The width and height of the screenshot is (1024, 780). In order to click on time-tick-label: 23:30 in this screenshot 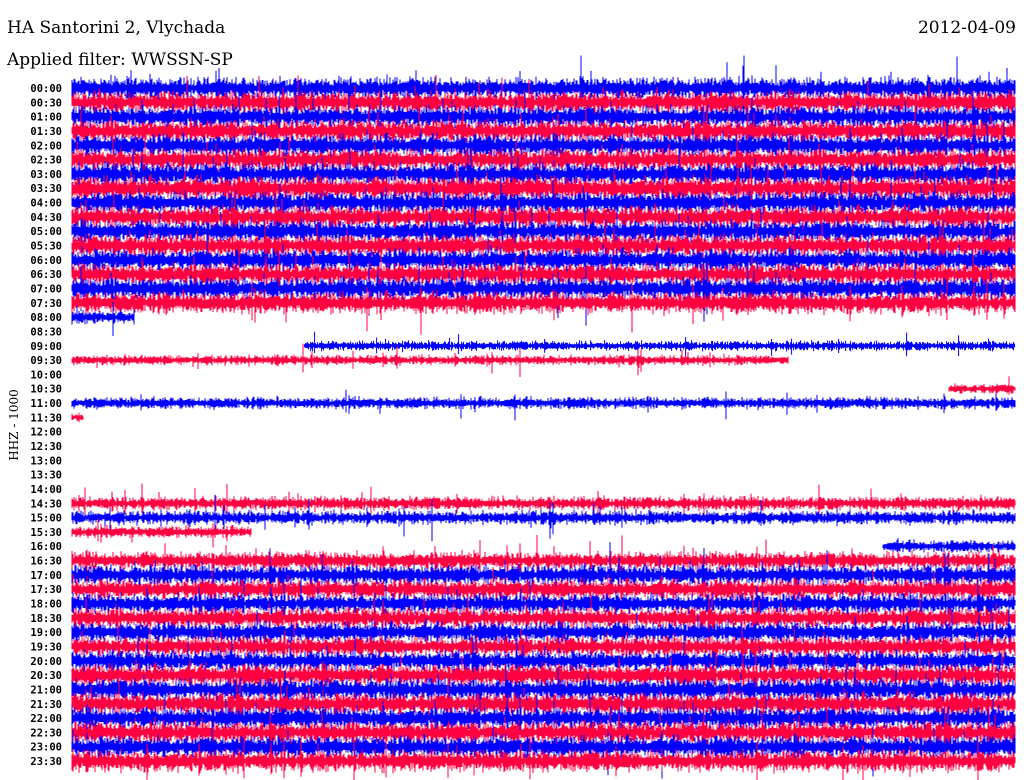, I will do `click(46, 762)`.